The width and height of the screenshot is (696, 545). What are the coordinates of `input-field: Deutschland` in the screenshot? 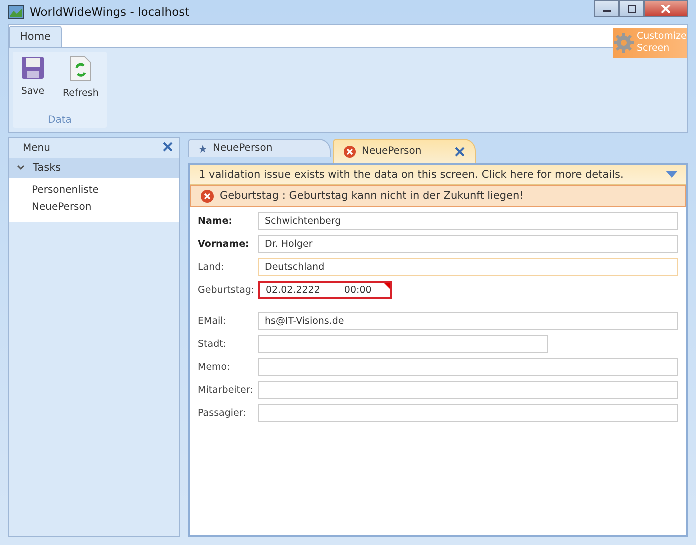 It's located at (468, 267).